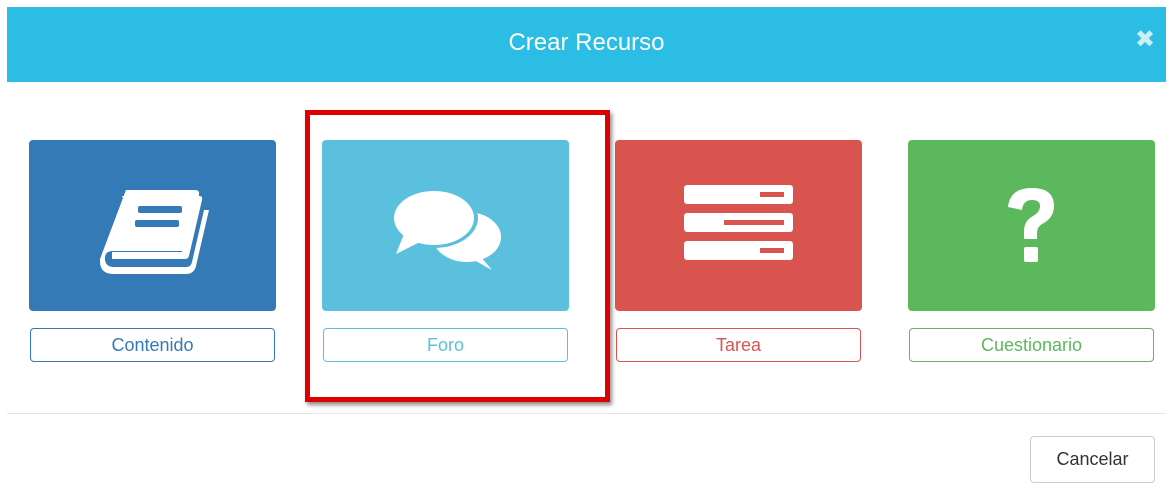  I want to click on modal-header: Crear Recurso ✖, so click(586, 44).